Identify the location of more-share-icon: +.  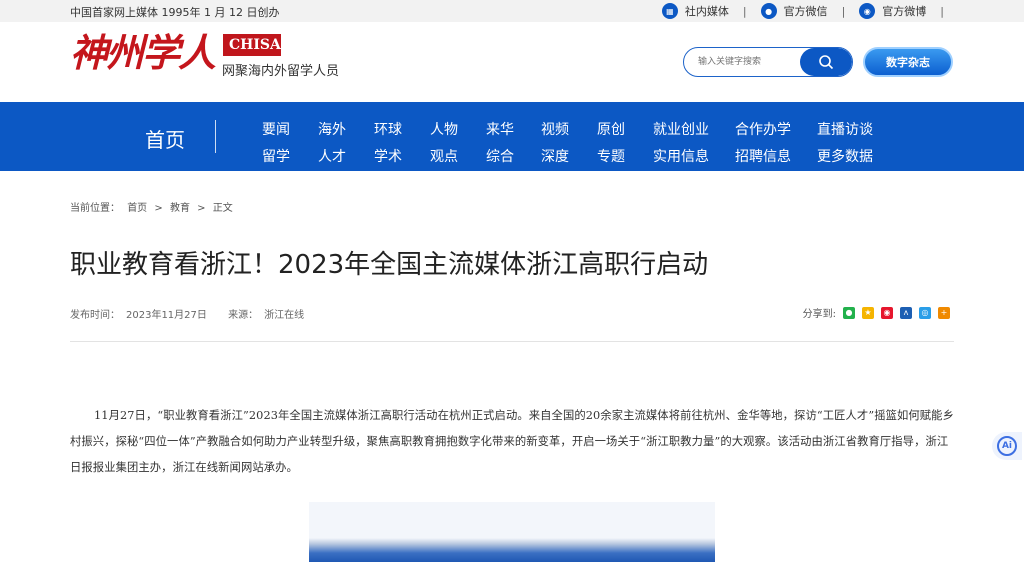
(944, 312).